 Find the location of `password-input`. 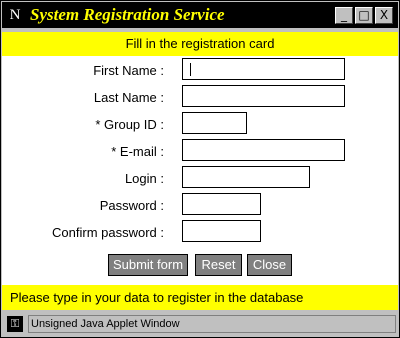

password-input is located at coordinates (221, 204).